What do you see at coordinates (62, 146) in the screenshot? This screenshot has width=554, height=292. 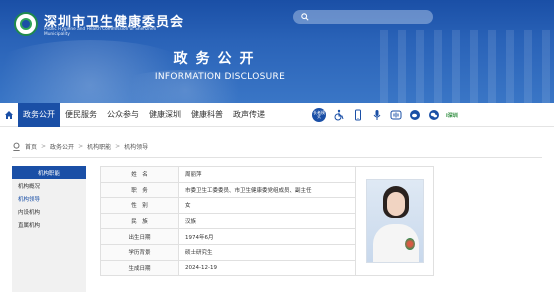 I see `breadcrumb-info-disclosure: 政务公开` at bounding box center [62, 146].